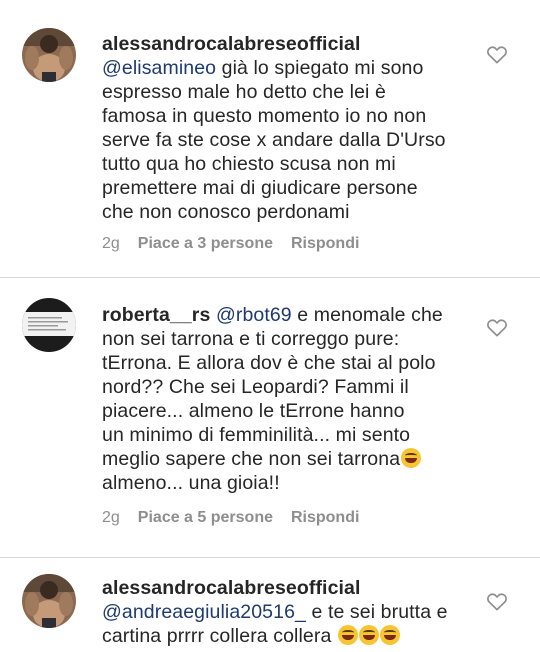 The image size is (540, 652). I want to click on comment-line: meglio sapere che non sei tarrona, so click(251, 459).